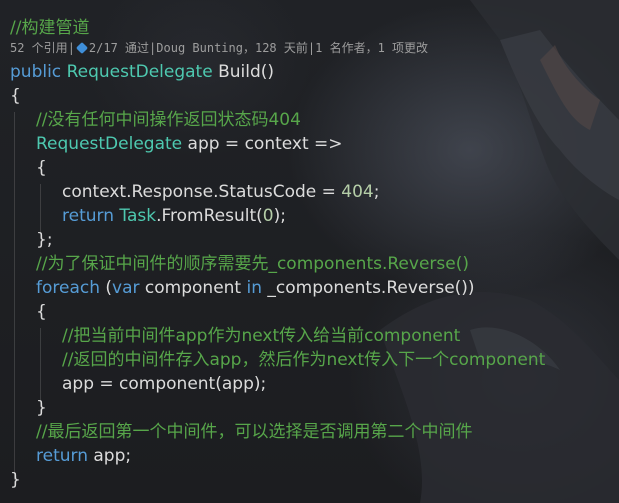  I want to click on codelens-references: 52 个引用, so click(39, 48).